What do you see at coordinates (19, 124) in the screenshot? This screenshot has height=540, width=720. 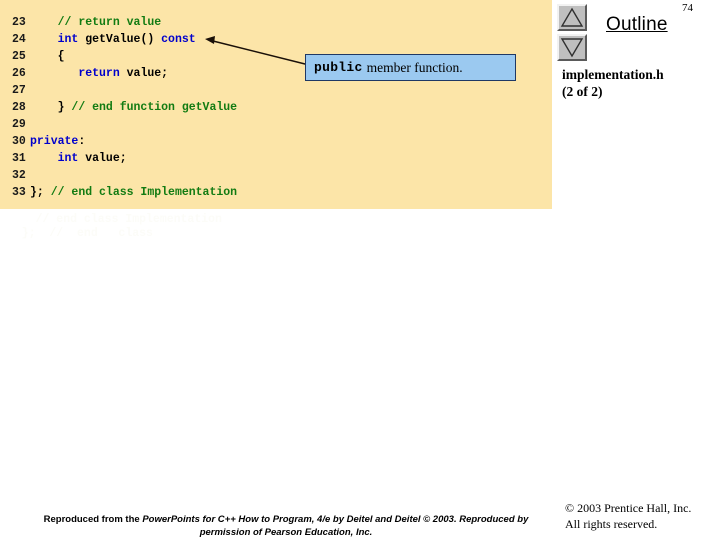 I see `code-line-number: 29` at bounding box center [19, 124].